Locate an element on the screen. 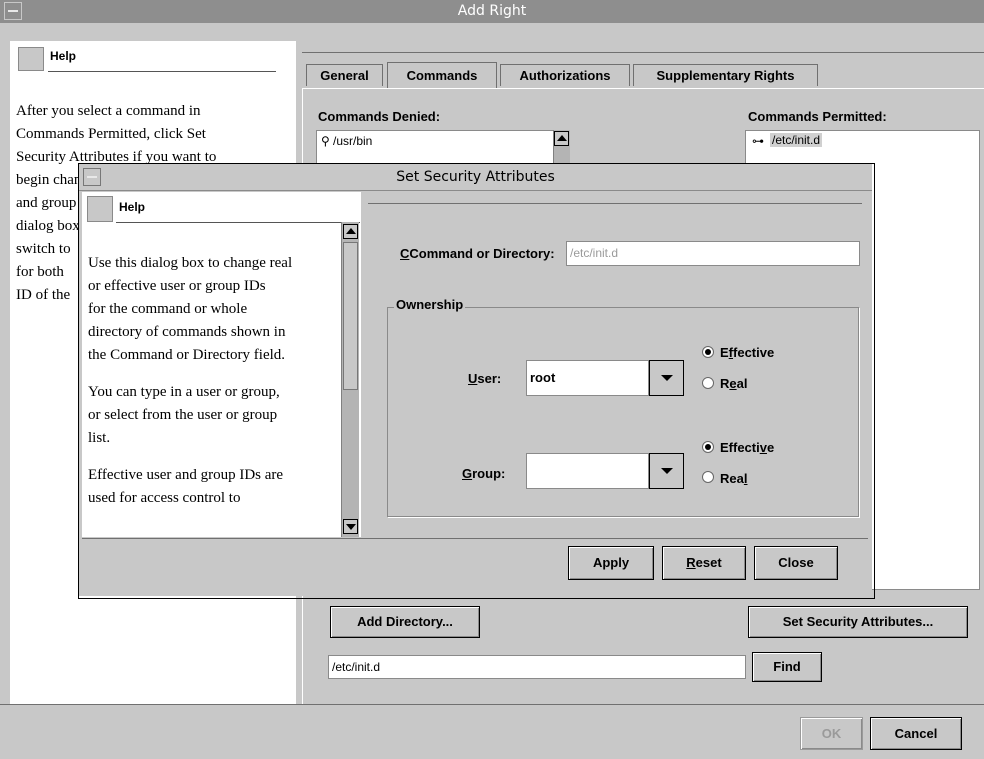 This screenshot has width=984, height=759. help-line: Effective user and group IDs are is located at coordinates (186, 475).